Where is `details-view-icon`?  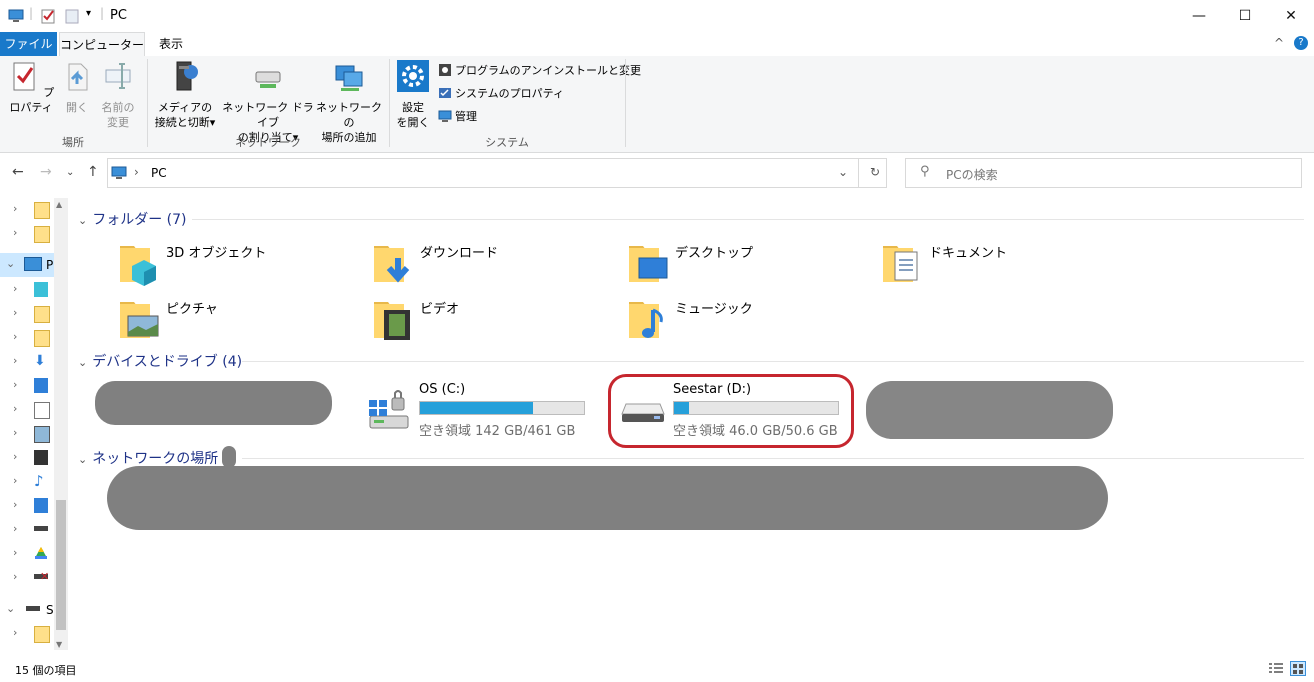
details-view-icon is located at coordinates (1276, 668).